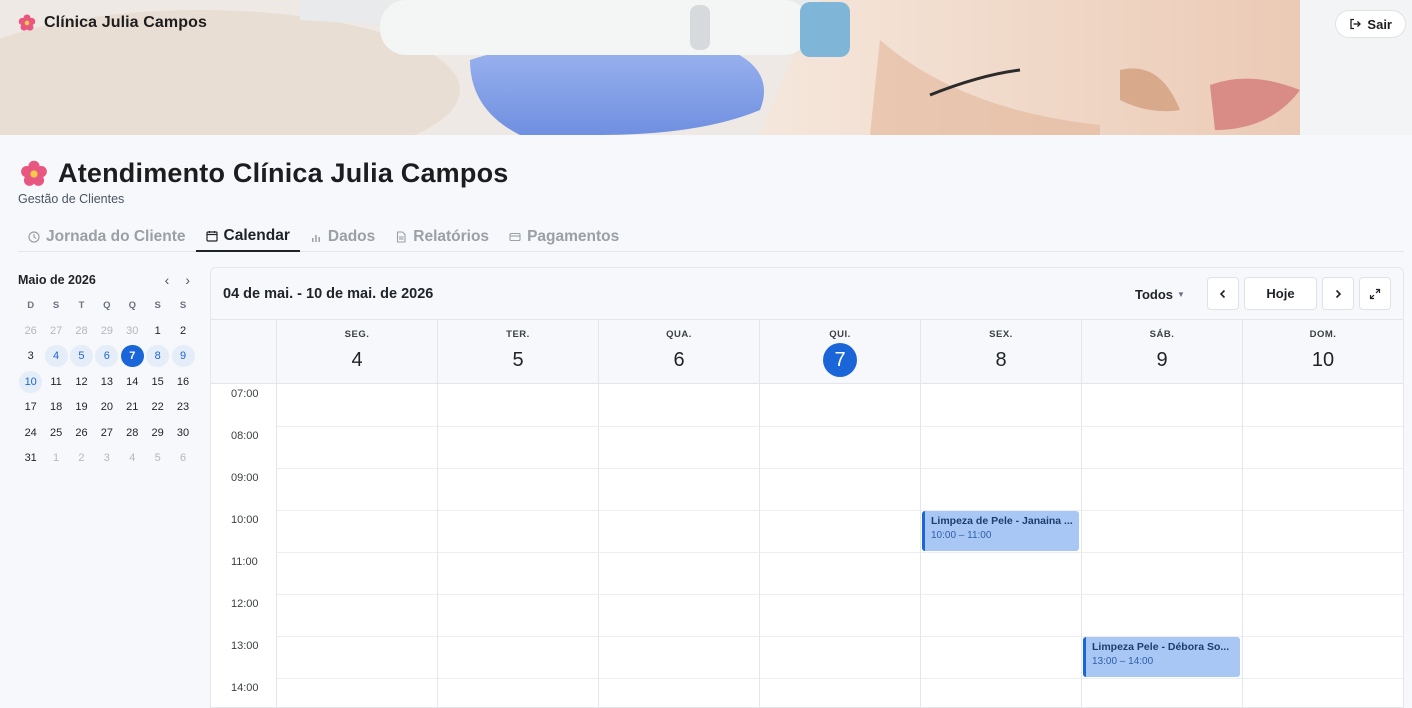 The height and width of the screenshot is (708, 1412). I want to click on day-header-9: SÁB. 9, so click(1161, 352).